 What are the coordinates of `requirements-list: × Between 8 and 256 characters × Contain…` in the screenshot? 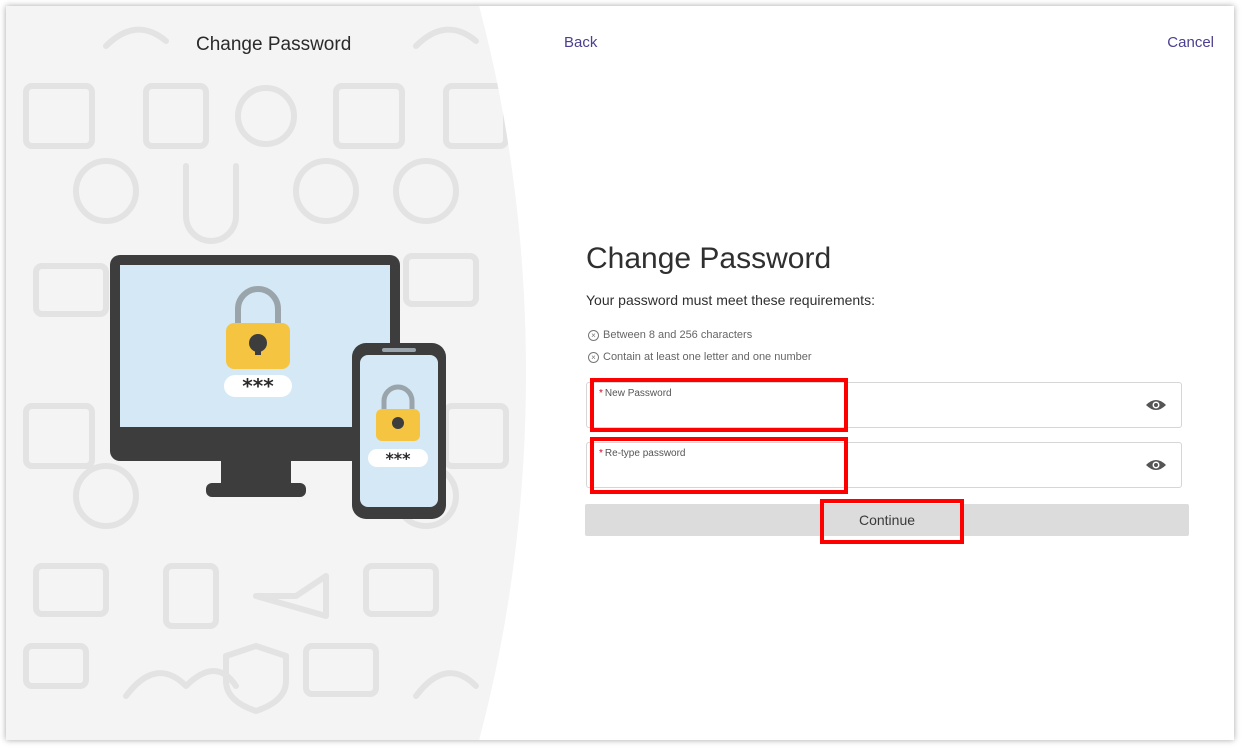 It's located at (700, 346).